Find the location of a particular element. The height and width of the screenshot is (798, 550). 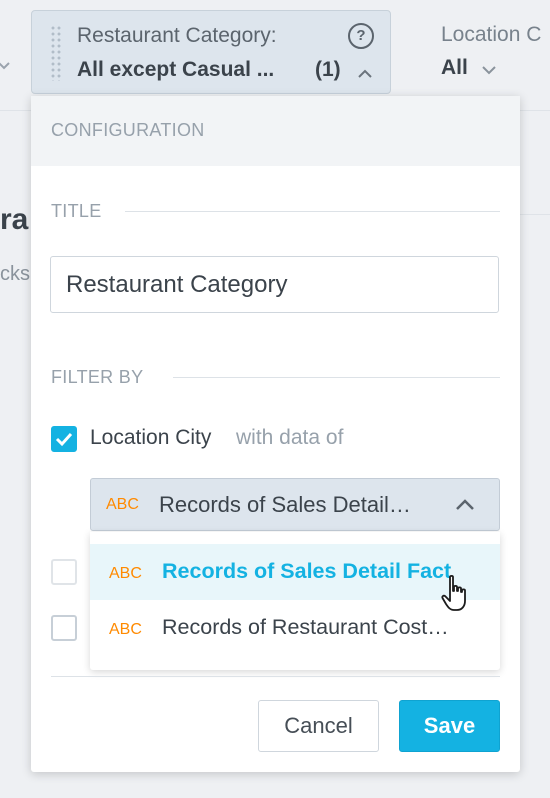

title-input is located at coordinates (274, 284).